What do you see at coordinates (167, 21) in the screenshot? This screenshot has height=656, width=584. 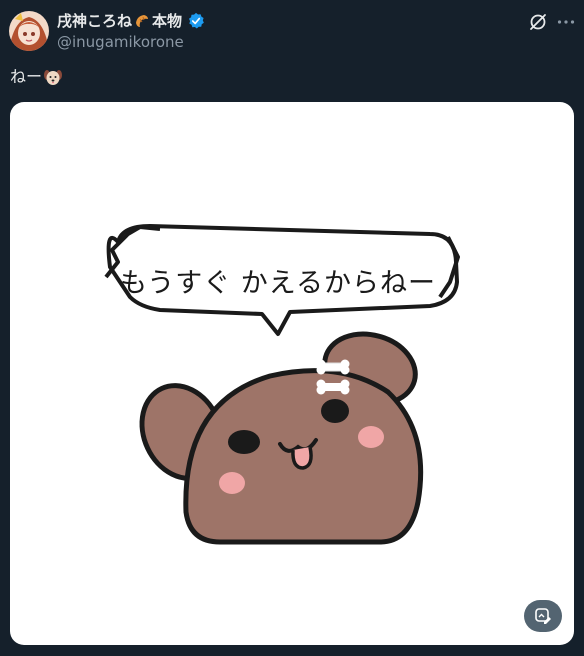 I see `display-name-suffix: 本物` at bounding box center [167, 21].